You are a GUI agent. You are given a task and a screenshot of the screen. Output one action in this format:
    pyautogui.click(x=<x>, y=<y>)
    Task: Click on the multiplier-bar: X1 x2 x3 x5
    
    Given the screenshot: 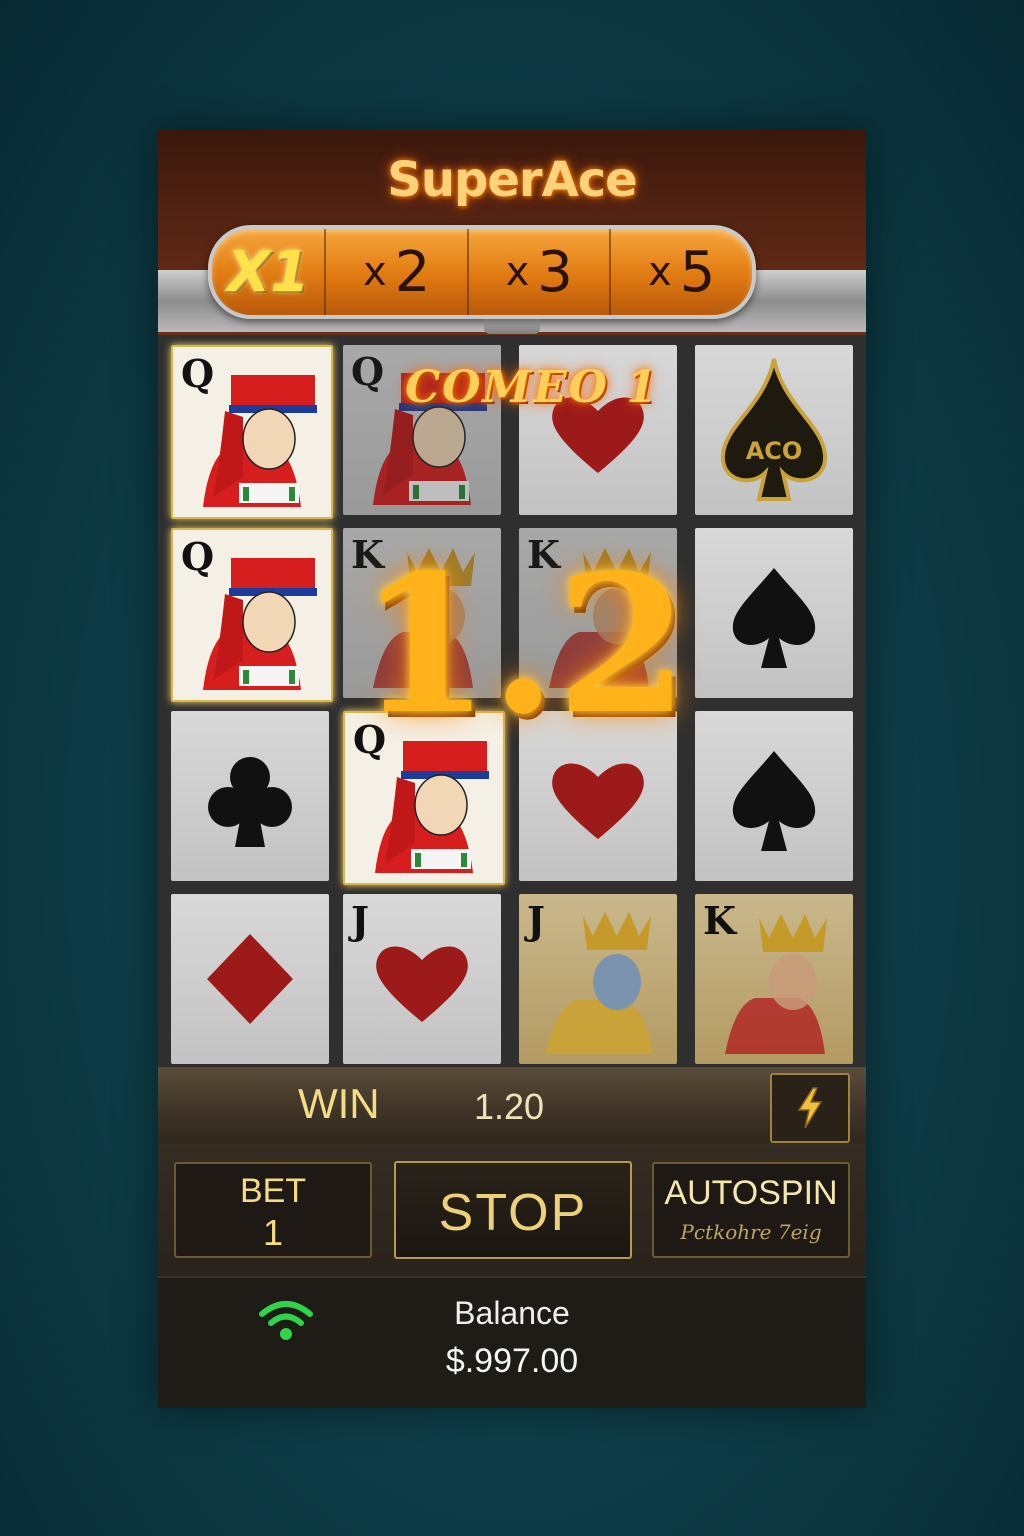 What is the action you would take?
    pyautogui.click(x=482, y=272)
    